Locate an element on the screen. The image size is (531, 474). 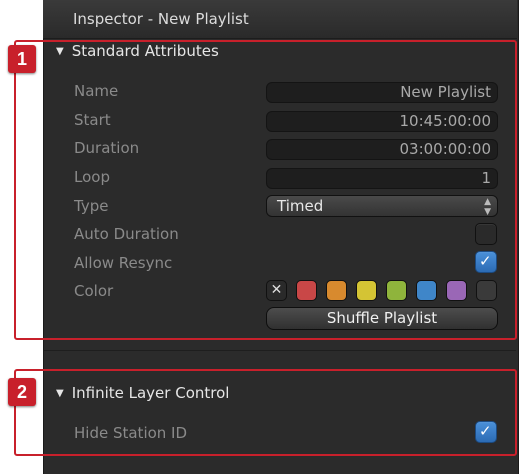
select-arrows-icon: ▲ ▼ is located at coordinates (487, 207).